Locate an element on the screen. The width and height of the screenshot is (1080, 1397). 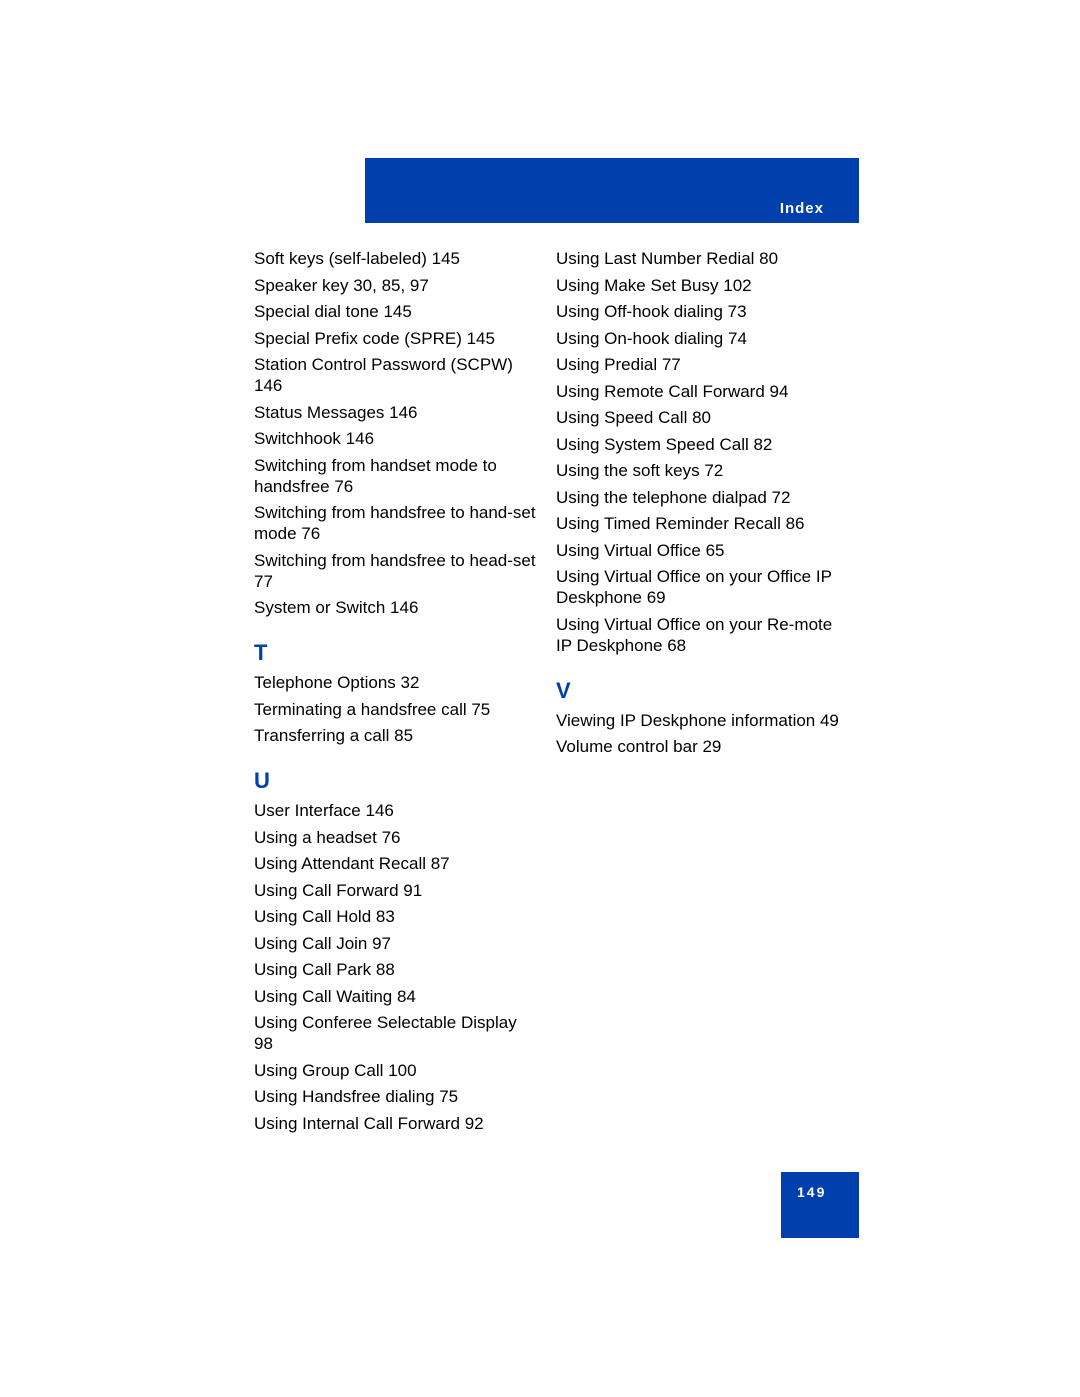
index-entry: Using Call Forward 91 is located at coordinates (338, 890).